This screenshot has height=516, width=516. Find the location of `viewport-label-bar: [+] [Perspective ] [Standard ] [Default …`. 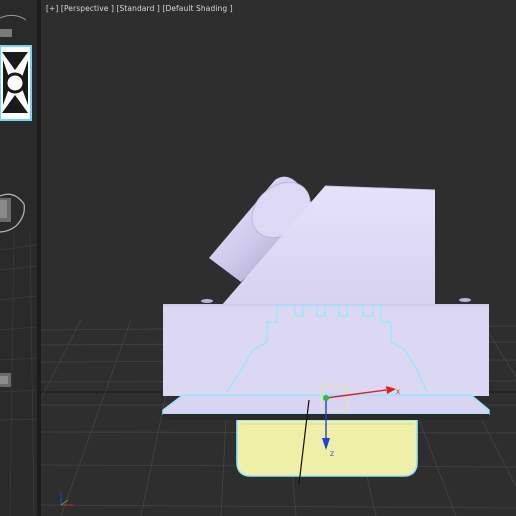

viewport-label-bar: [+] [Perspective ] [Standard ] [Default … is located at coordinates (139, 8).